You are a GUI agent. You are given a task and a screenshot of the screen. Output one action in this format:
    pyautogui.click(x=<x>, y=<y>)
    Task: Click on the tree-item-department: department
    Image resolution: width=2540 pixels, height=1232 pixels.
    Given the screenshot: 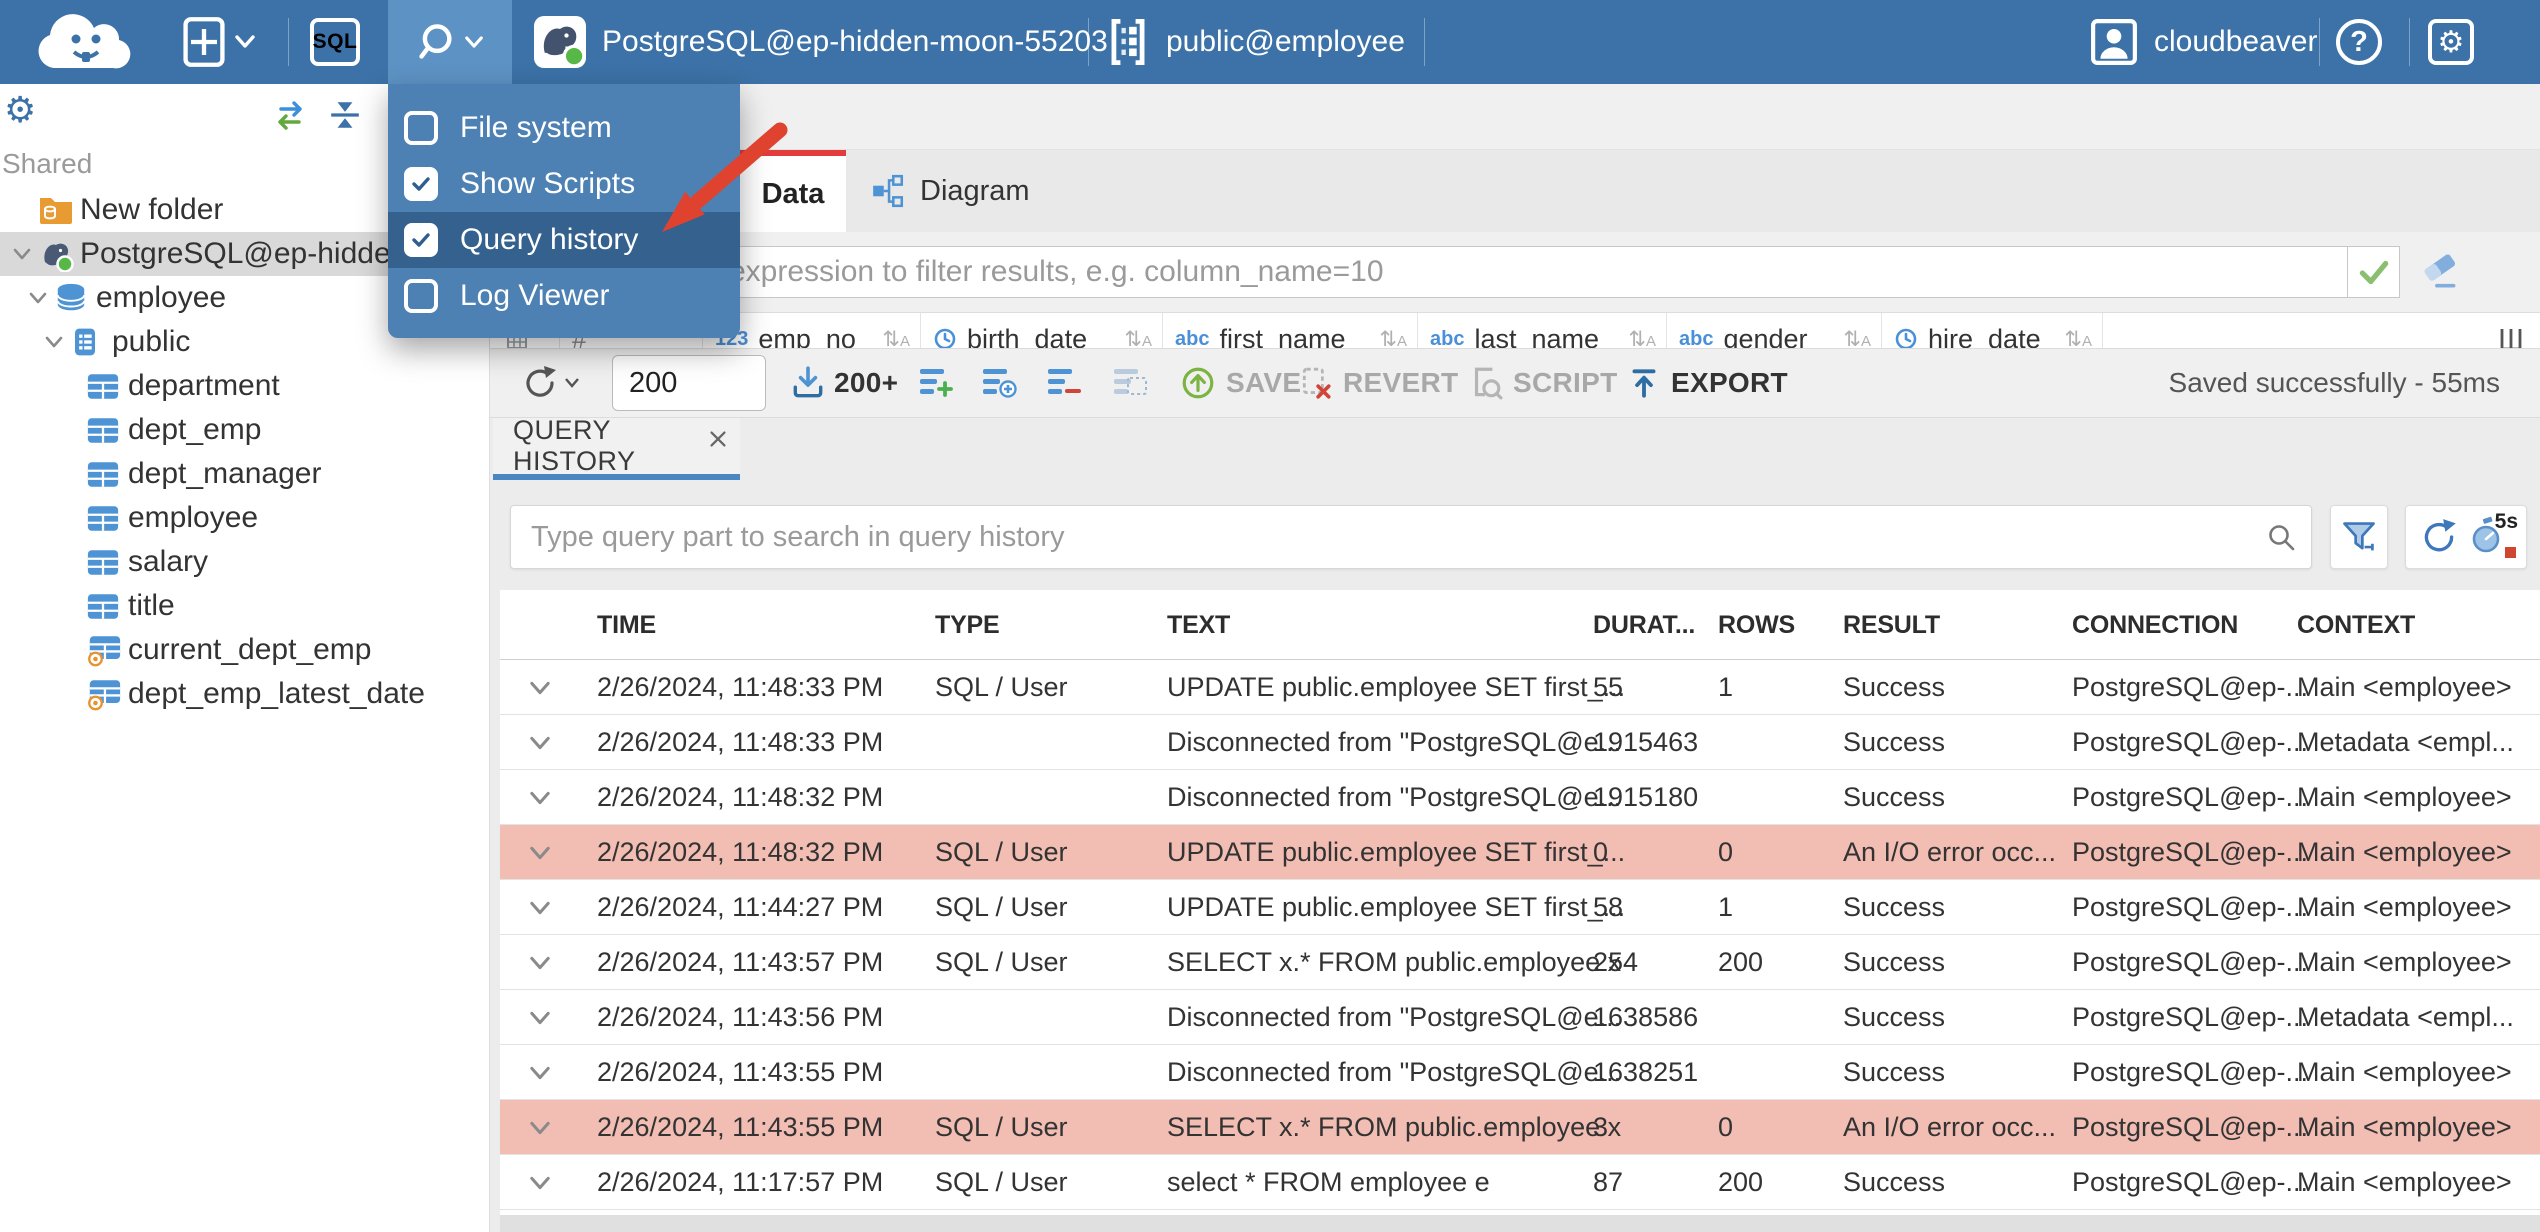 What is the action you would take?
    pyautogui.click(x=244, y=386)
    